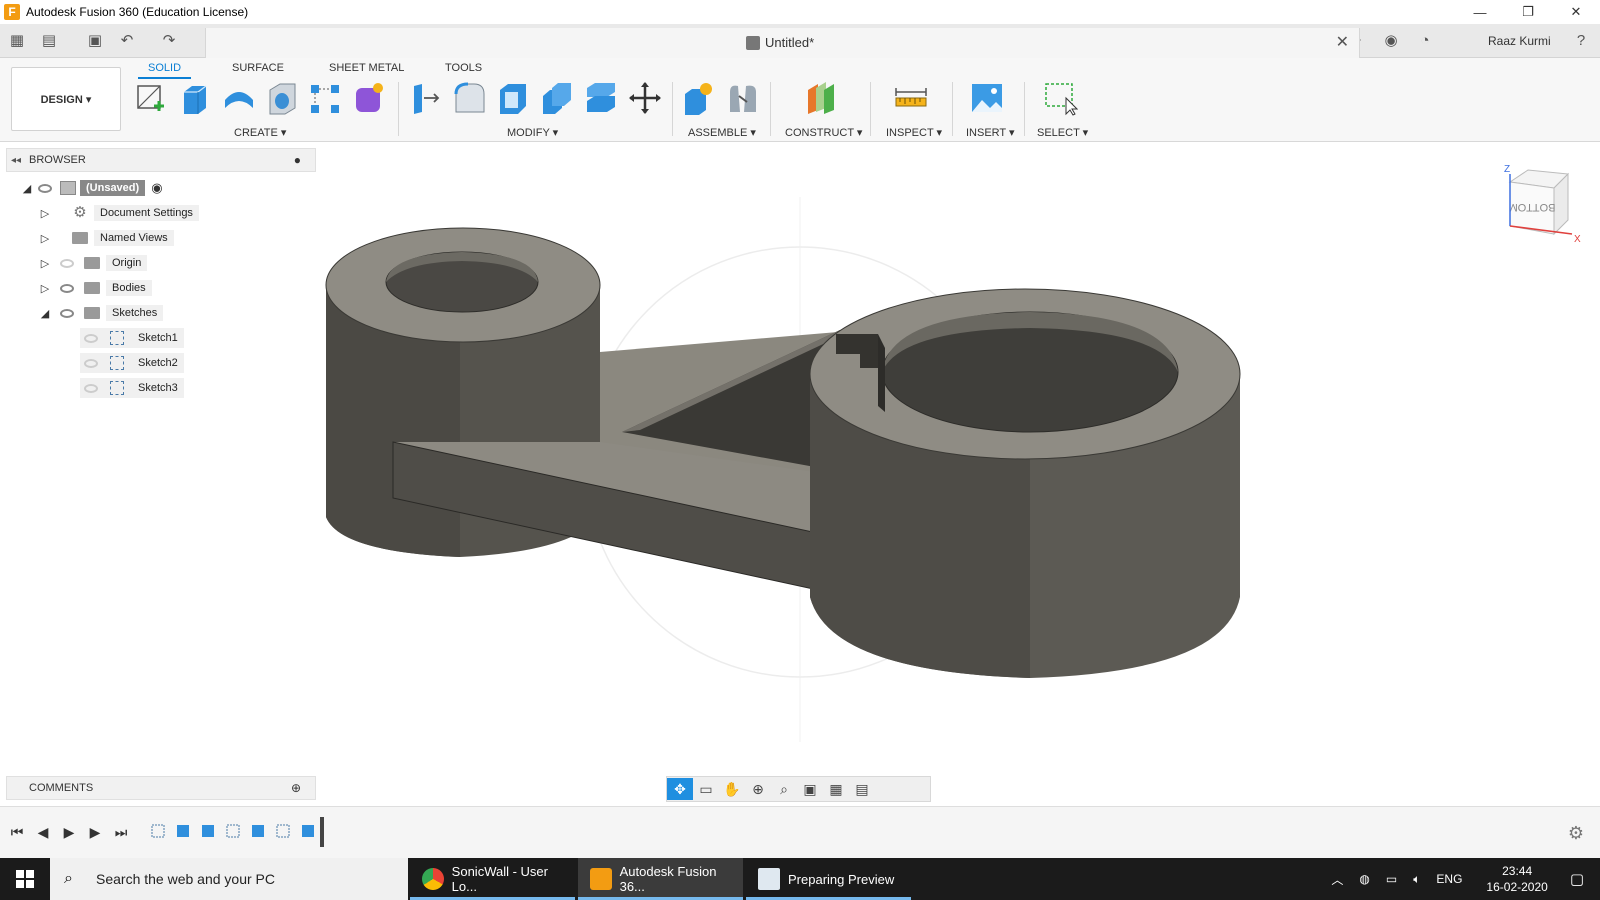 The image size is (1600, 900). What do you see at coordinates (601, 98) in the screenshot?
I see `split-body-icon` at bounding box center [601, 98].